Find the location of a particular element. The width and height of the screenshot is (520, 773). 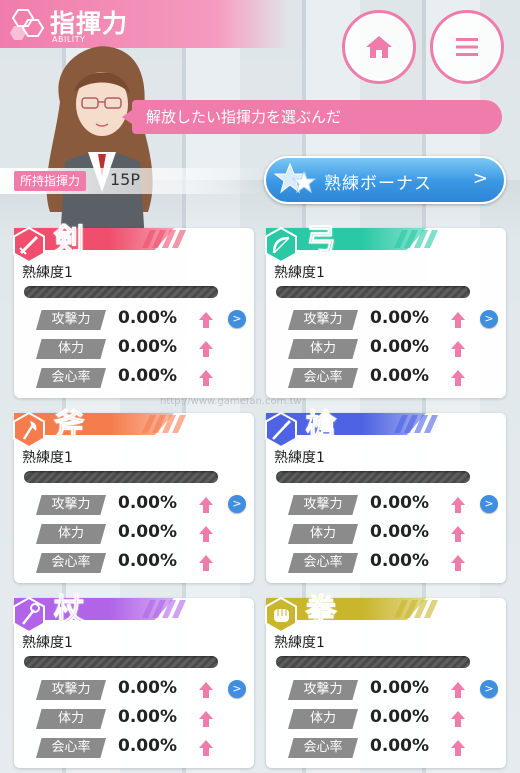

weapon-card-spear: 槍熟練度1 攻撃力 0.00% 体力 0.00% 会心率 0.00% > is located at coordinates (385, 495).